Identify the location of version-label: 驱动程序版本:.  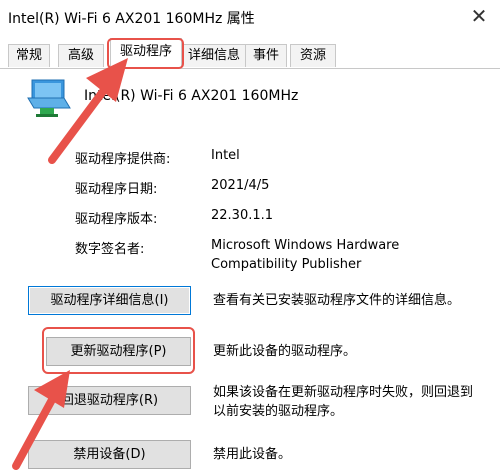
(116, 219).